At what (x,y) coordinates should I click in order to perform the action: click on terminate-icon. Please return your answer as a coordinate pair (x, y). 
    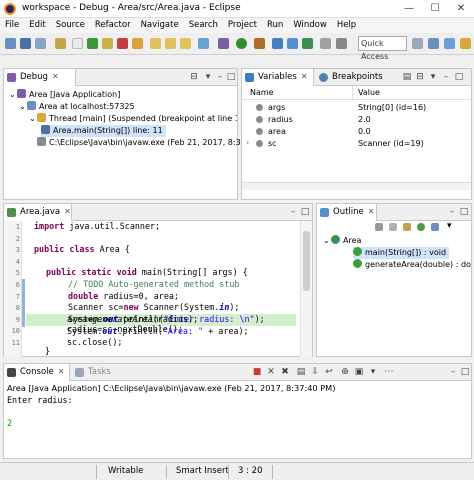
    Looking at the image, I should click on (122, 43).